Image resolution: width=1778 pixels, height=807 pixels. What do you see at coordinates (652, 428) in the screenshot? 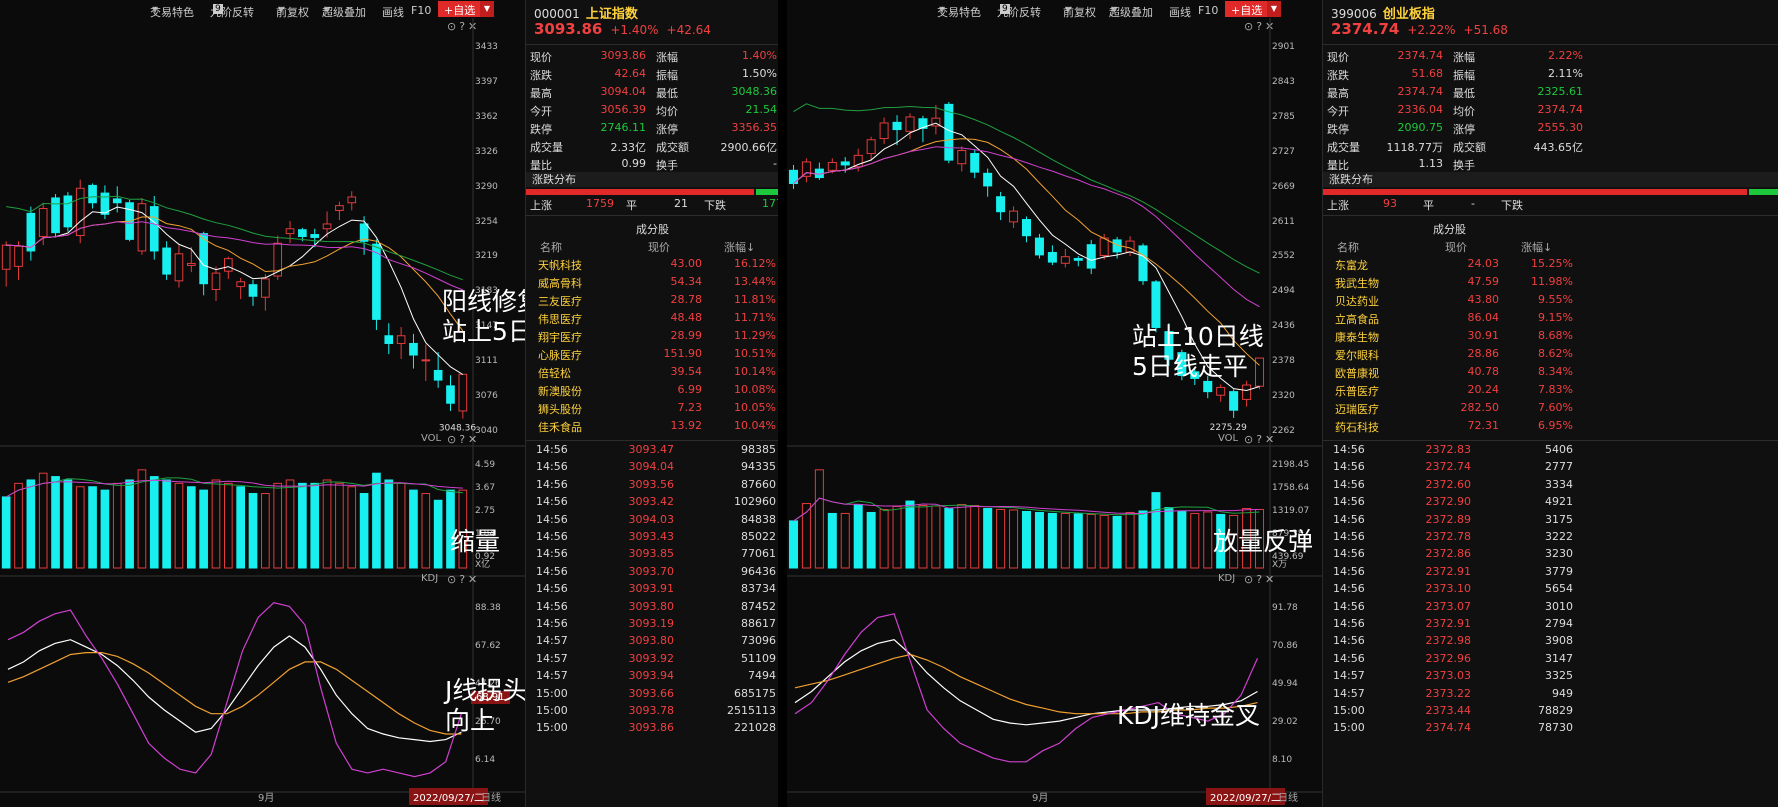
I see `component-row: 佳禾食品 13.92 10.04%` at bounding box center [652, 428].